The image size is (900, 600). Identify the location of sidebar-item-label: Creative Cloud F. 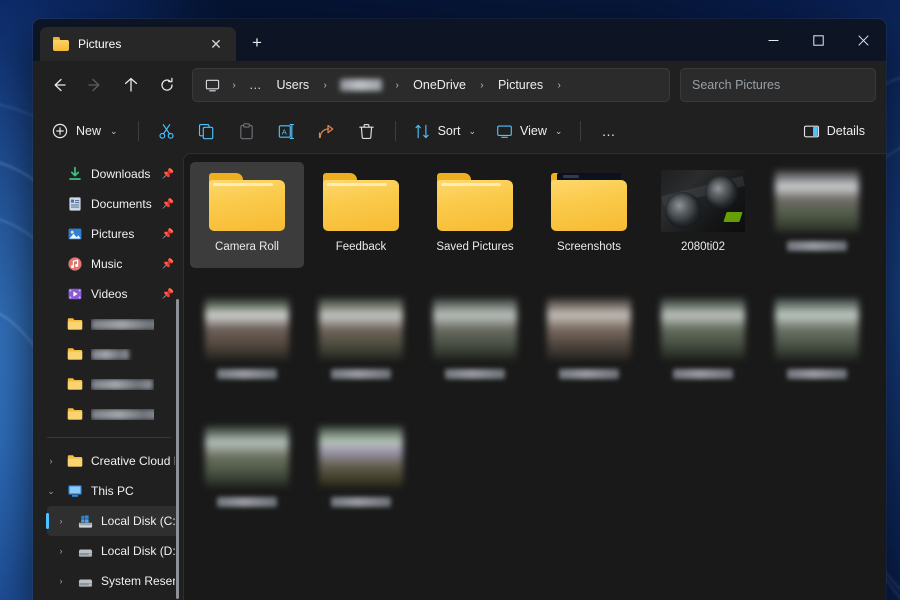
(133, 461).